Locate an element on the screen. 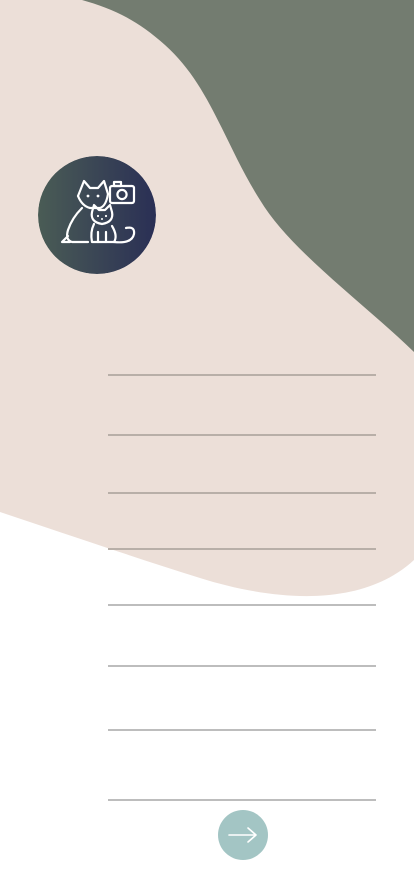 The width and height of the screenshot is (414, 896). next-button is located at coordinates (243, 835).